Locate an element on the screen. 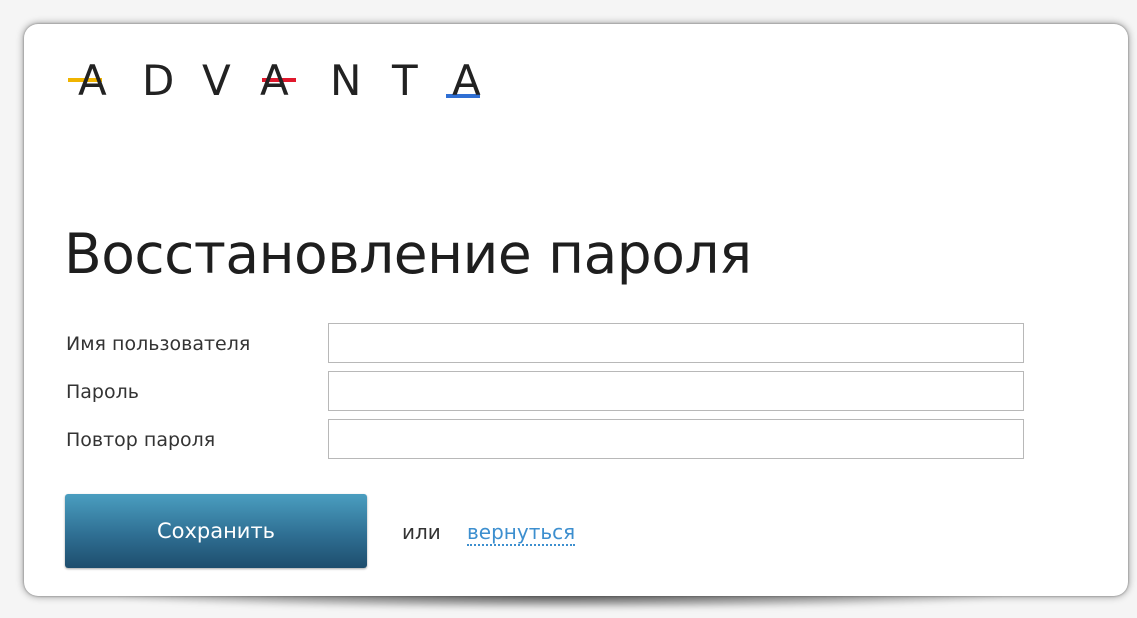 This screenshot has width=1137, height=618. username-row: Имя пользователя is located at coordinates (549, 345).